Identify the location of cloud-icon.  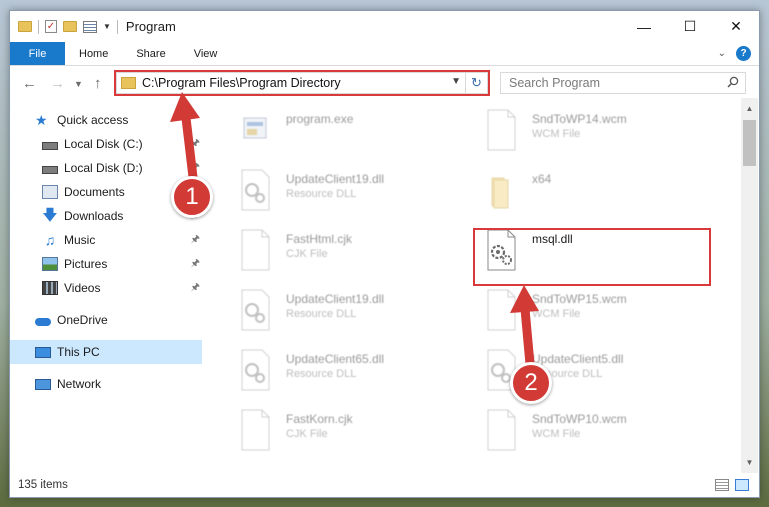
(43, 322).